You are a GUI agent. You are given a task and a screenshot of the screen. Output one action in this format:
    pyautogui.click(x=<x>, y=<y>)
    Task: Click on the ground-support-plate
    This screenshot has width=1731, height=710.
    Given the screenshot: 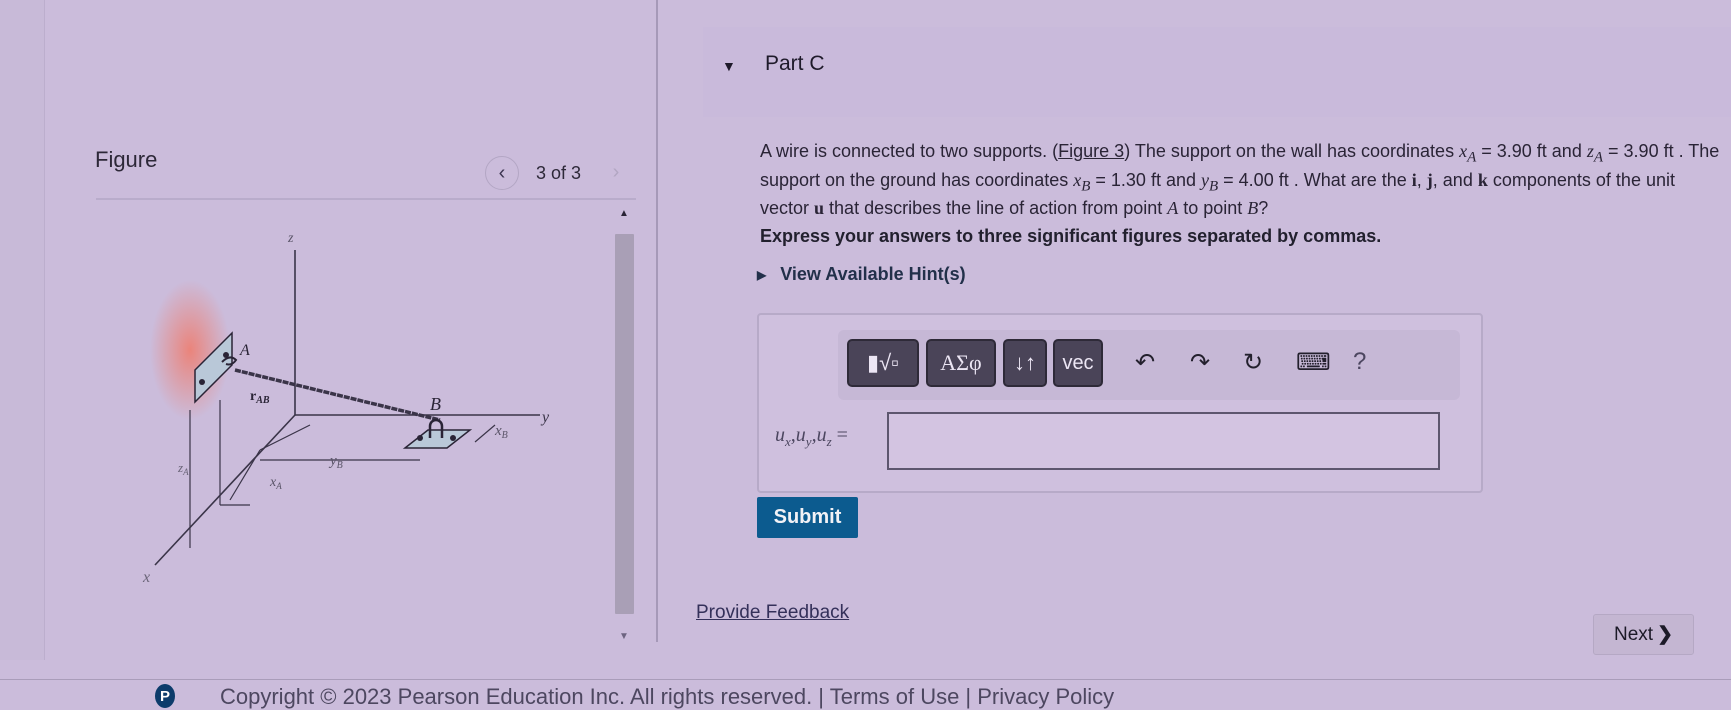 What is the action you would take?
    pyautogui.click(x=437, y=439)
    